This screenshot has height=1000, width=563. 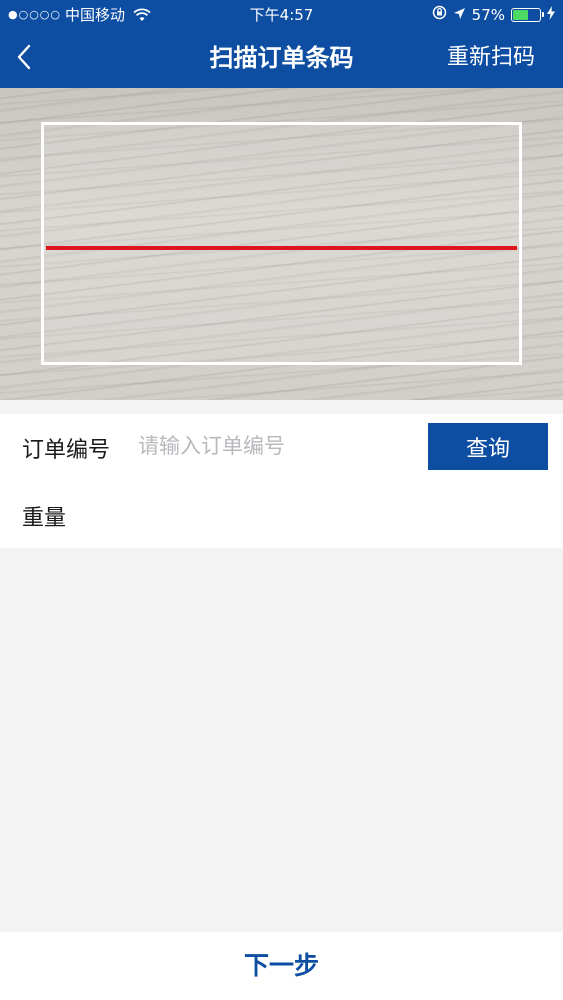 What do you see at coordinates (281, 15) in the screenshot?
I see `status-bar: ●○○○○ 中国移动 下午4:57 57%` at bounding box center [281, 15].